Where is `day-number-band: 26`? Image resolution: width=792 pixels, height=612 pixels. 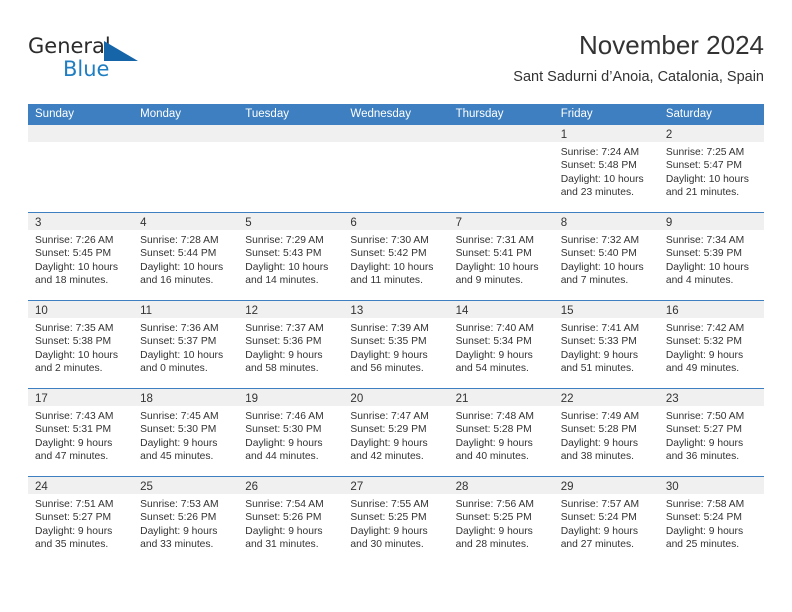
day-number-band: 26 is located at coordinates (291, 485).